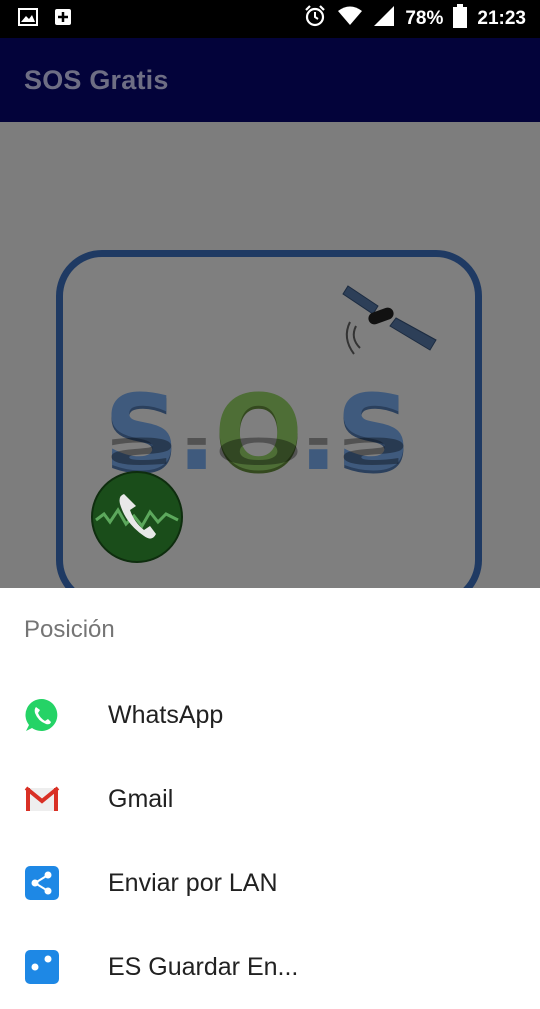  Describe the element at coordinates (270, 799) in the screenshot. I see `share-option-gmail: Gmail` at that location.